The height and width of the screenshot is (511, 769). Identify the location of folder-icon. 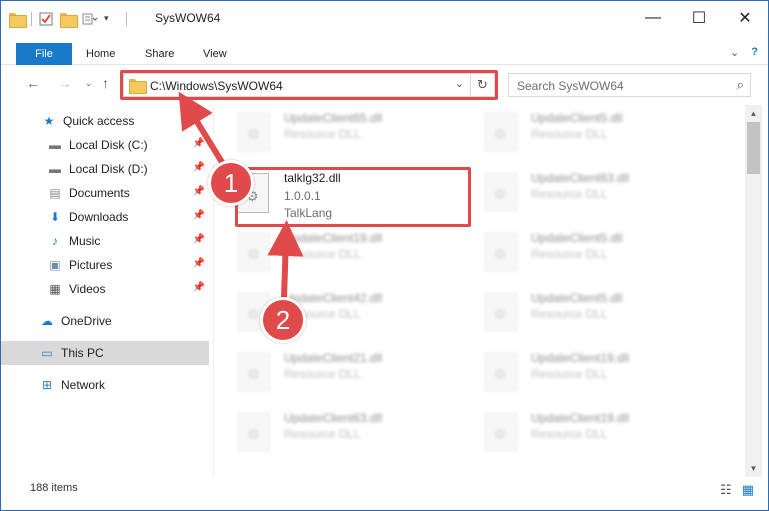
(18, 20).